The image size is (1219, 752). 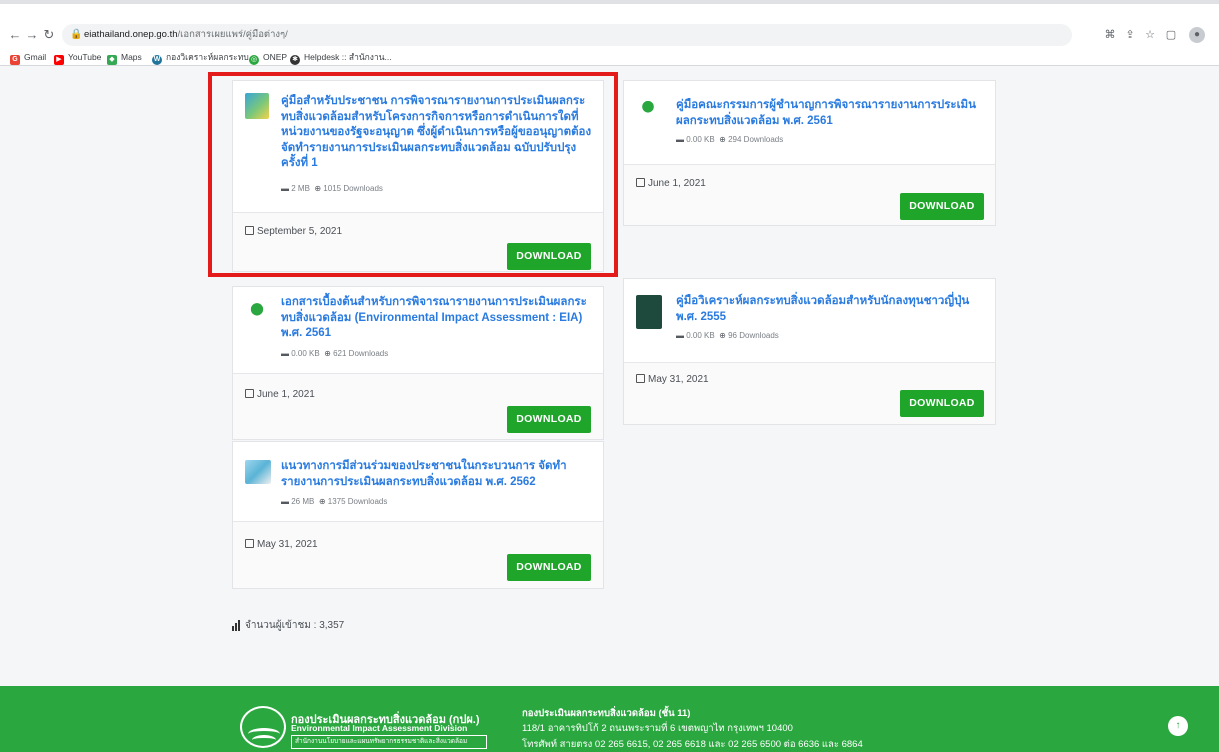 I want to click on onep-logo-icon, so click(x=263, y=727).